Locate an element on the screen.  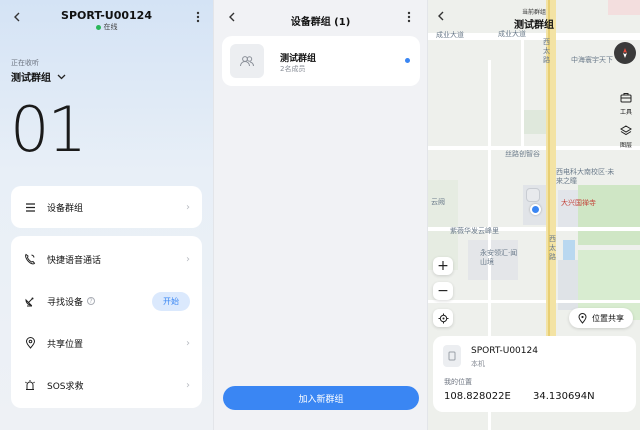
list-icon is located at coordinates (30, 207).